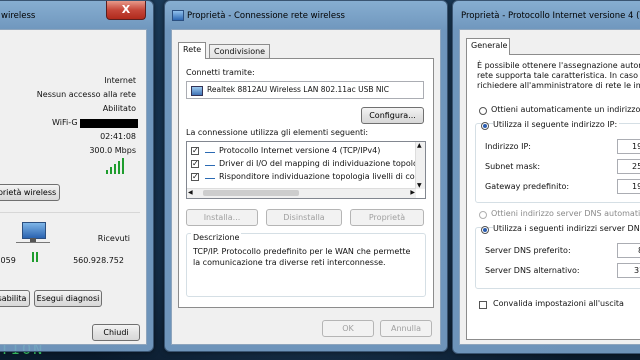 The width and height of the screenshot is (640, 360). I want to click on tab-generale: Generale, so click(488, 46).